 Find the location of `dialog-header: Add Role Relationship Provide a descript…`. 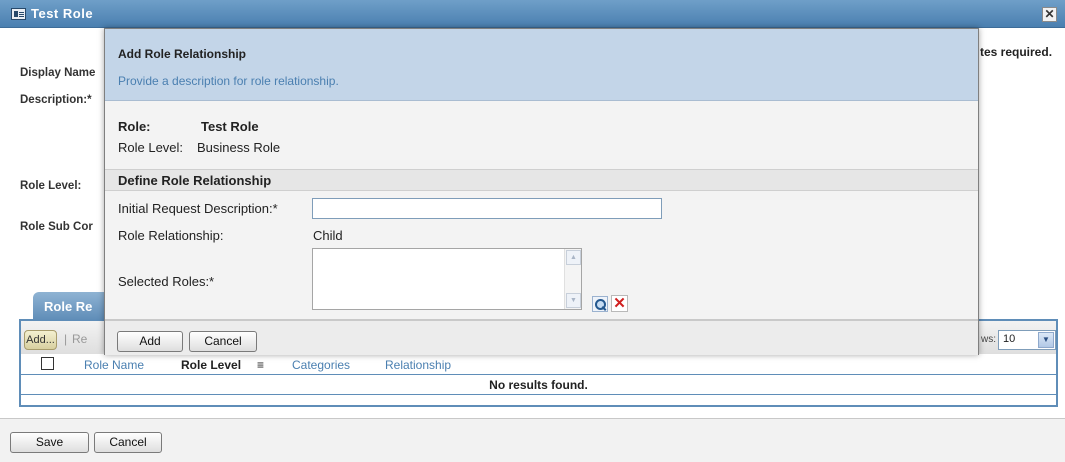

dialog-header: Add Role Relationship Provide a descript… is located at coordinates (541, 65).